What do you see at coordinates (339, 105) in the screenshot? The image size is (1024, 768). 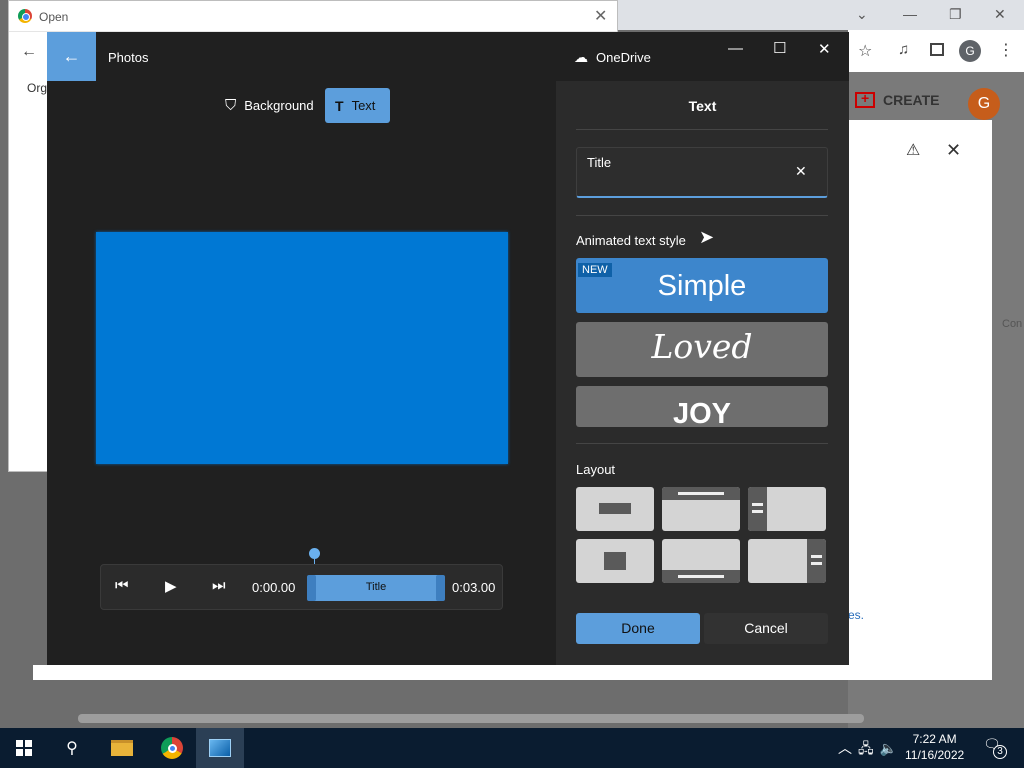 I see `text-add-icon: T` at bounding box center [339, 105].